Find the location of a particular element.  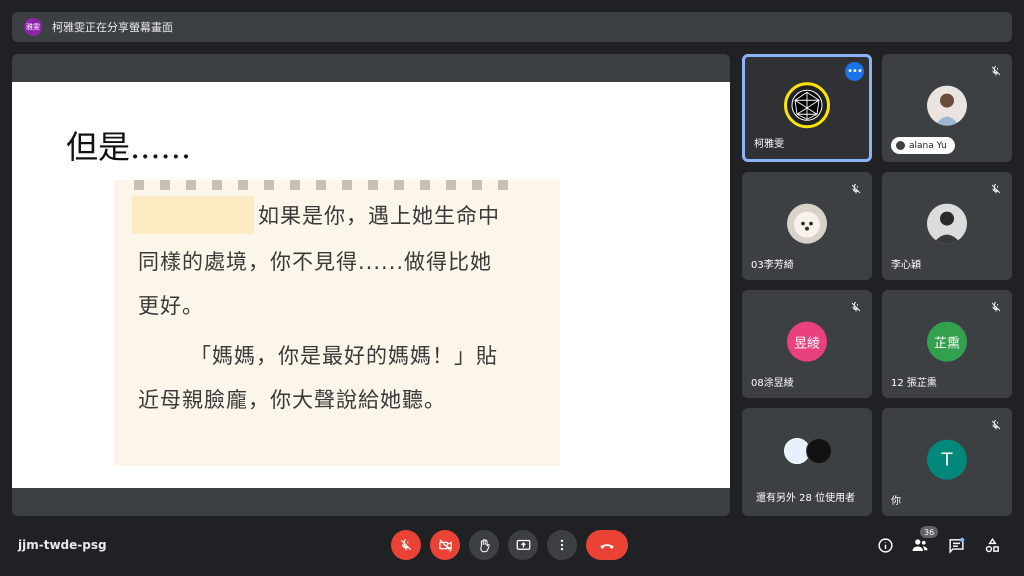

participant-name: 你 is located at coordinates (896, 501).